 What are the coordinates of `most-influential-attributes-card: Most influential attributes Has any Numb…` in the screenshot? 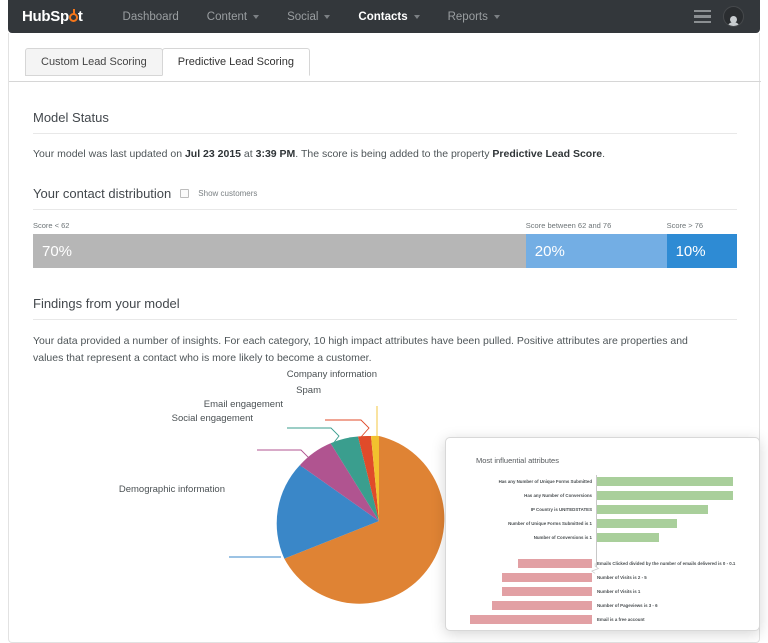 It's located at (602, 534).